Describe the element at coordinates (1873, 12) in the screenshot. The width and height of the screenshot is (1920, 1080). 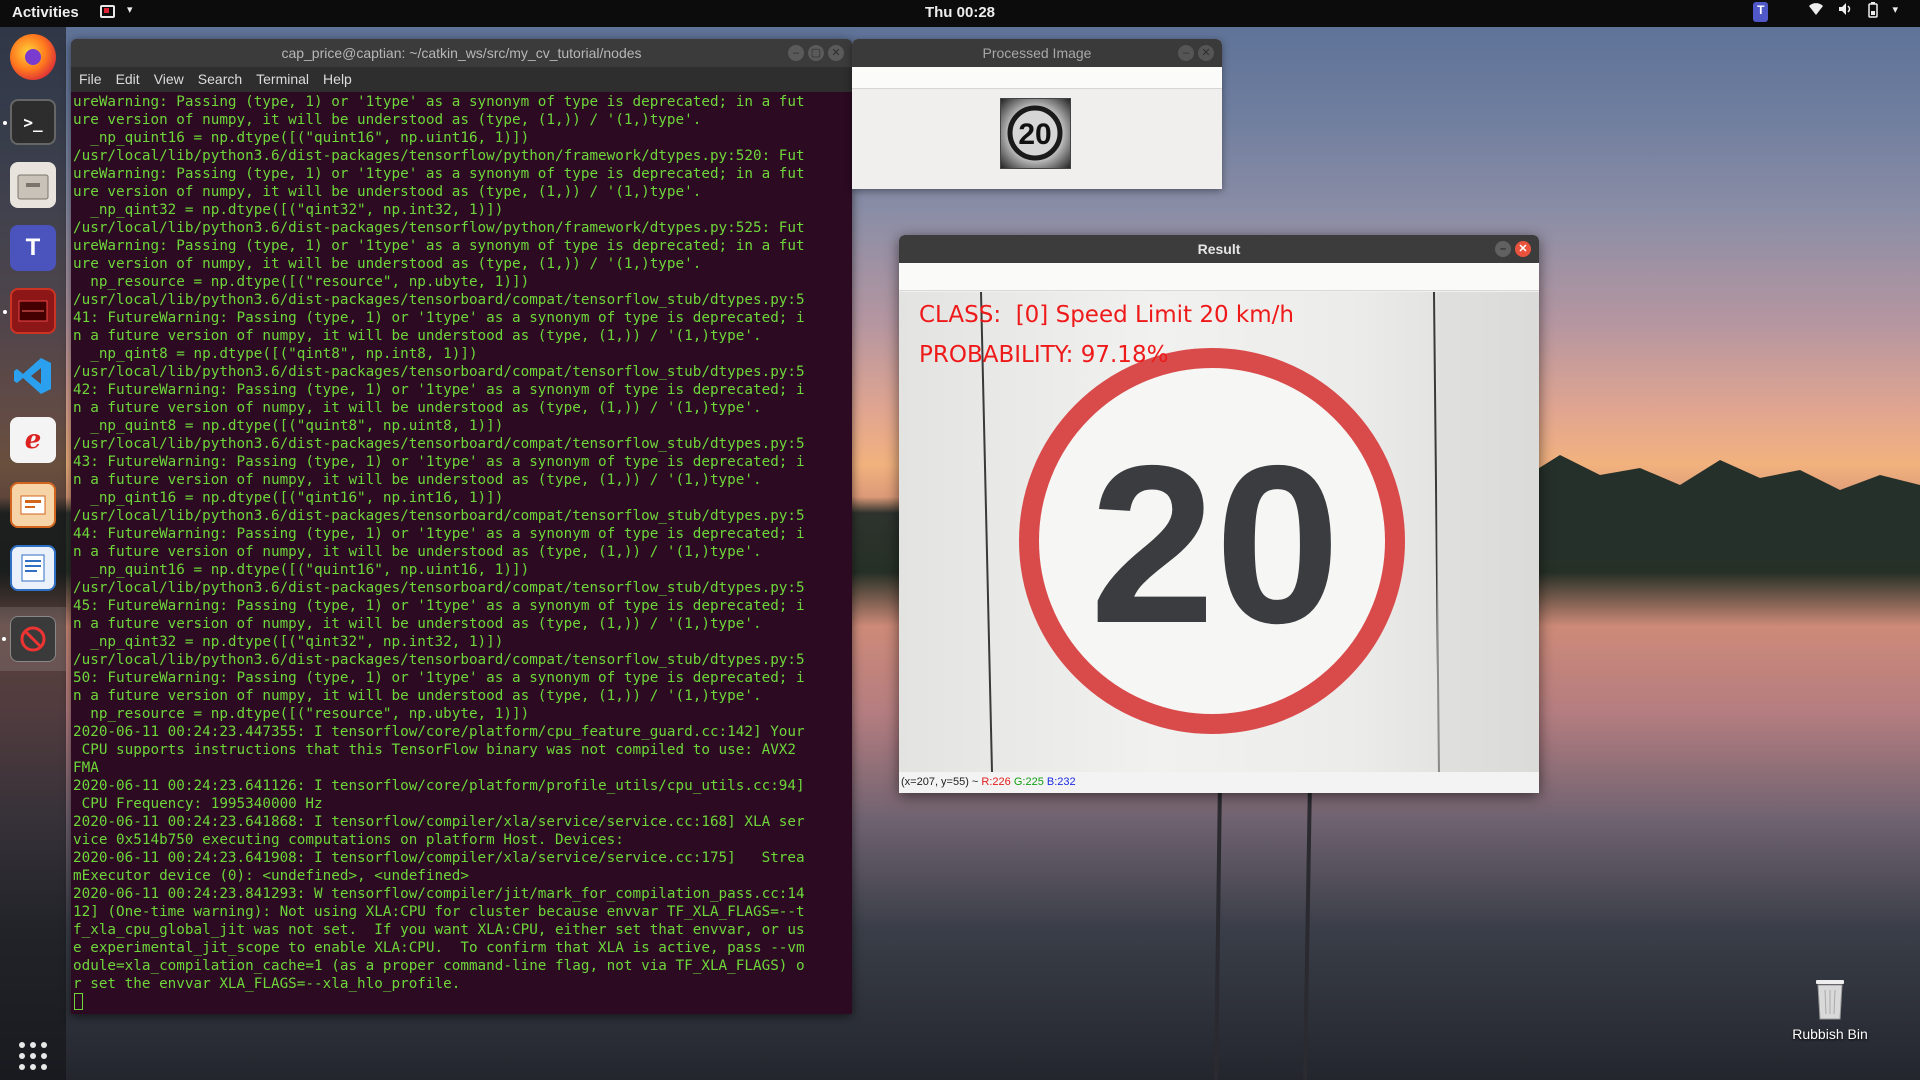
I see `battery-icon` at that location.